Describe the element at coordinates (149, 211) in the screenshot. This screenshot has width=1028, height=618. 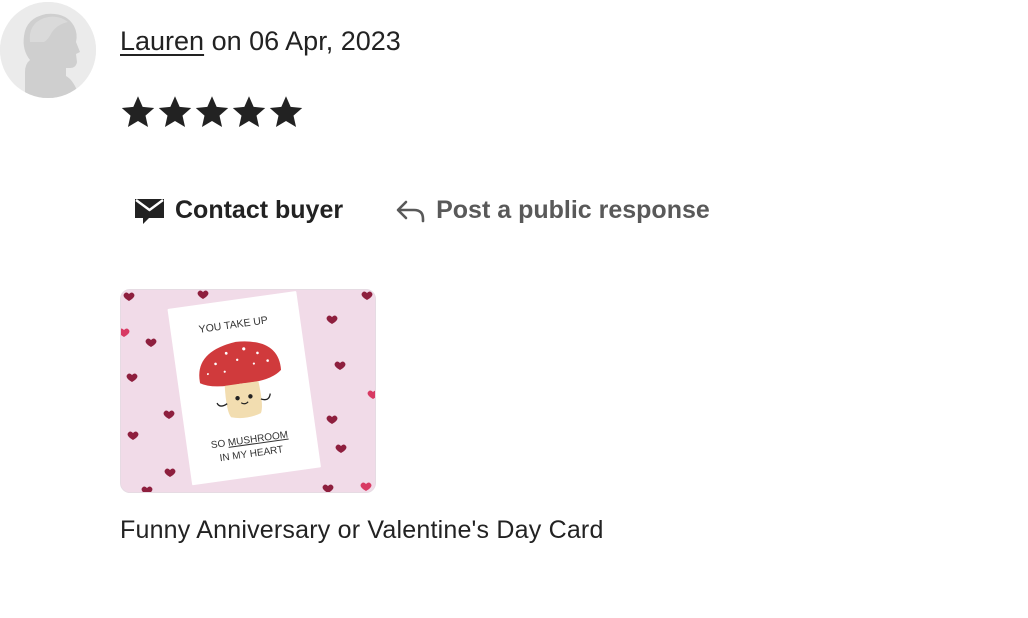
I see `envelope-icon` at that location.